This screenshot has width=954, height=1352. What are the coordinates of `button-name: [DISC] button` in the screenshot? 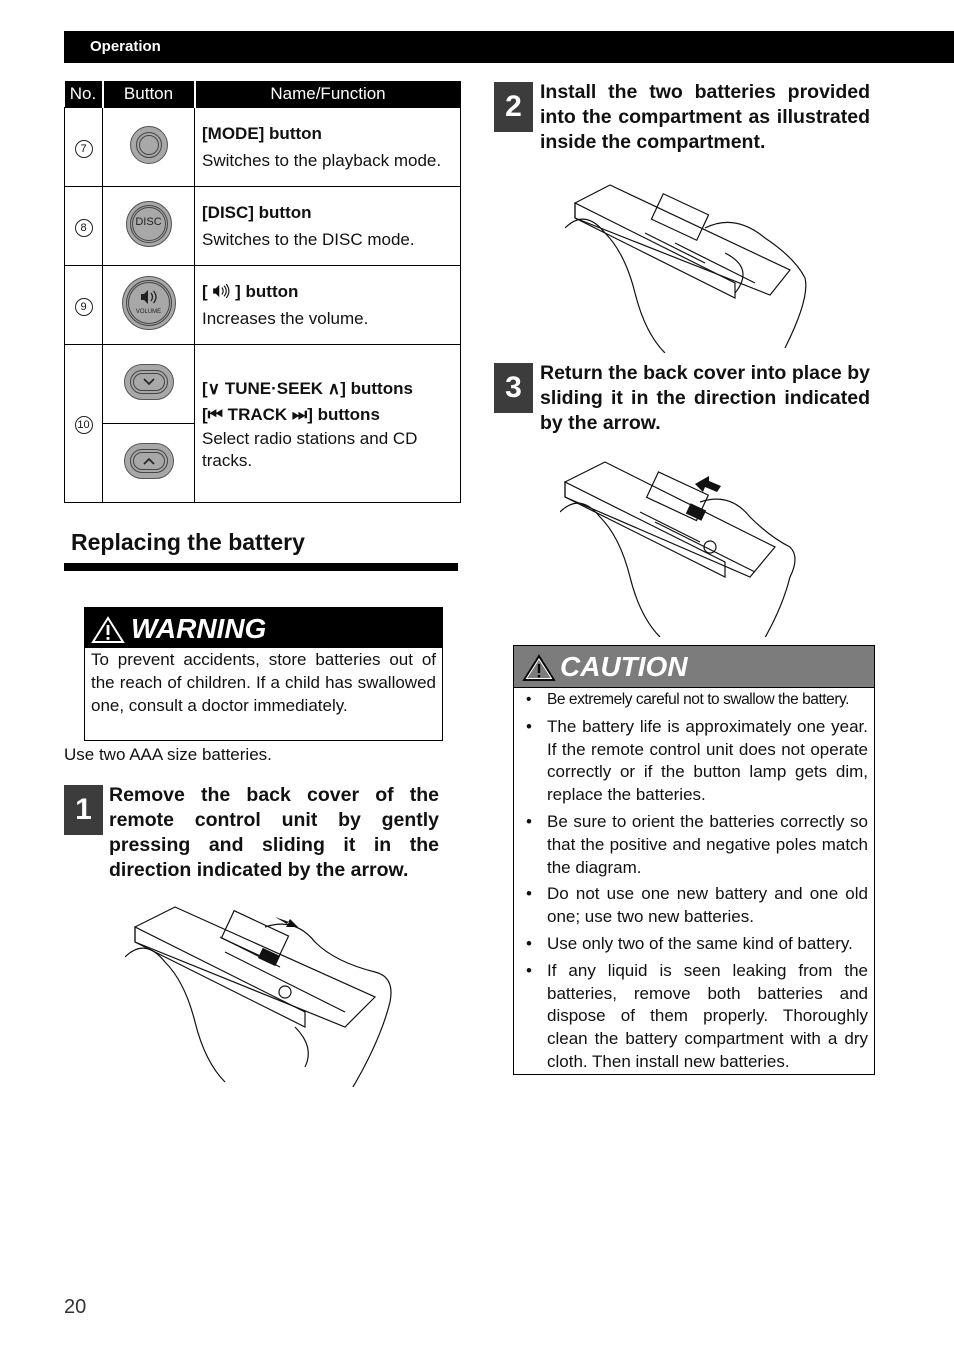 It's located at (257, 212).